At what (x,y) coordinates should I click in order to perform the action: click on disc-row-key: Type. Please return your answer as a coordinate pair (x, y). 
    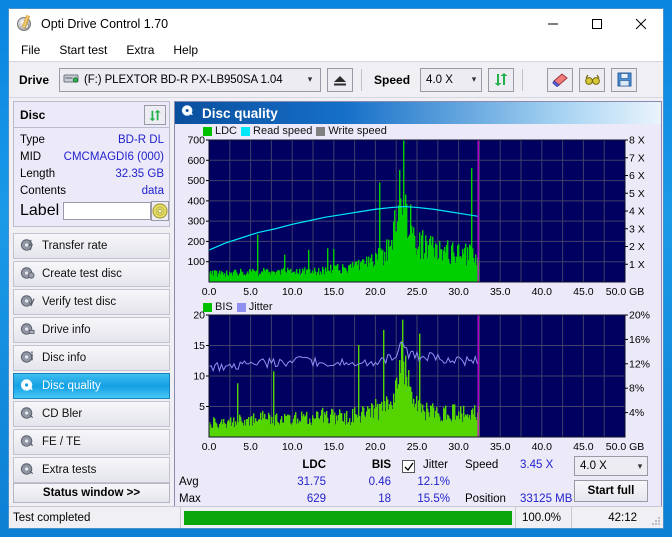
    Looking at the image, I should click on (32, 139).